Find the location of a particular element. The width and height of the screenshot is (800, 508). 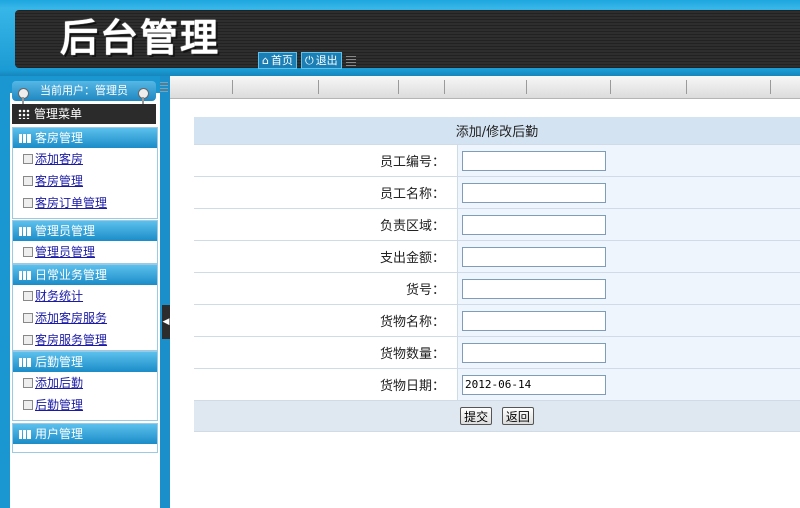

group-title: 用户管理 is located at coordinates (59, 434).